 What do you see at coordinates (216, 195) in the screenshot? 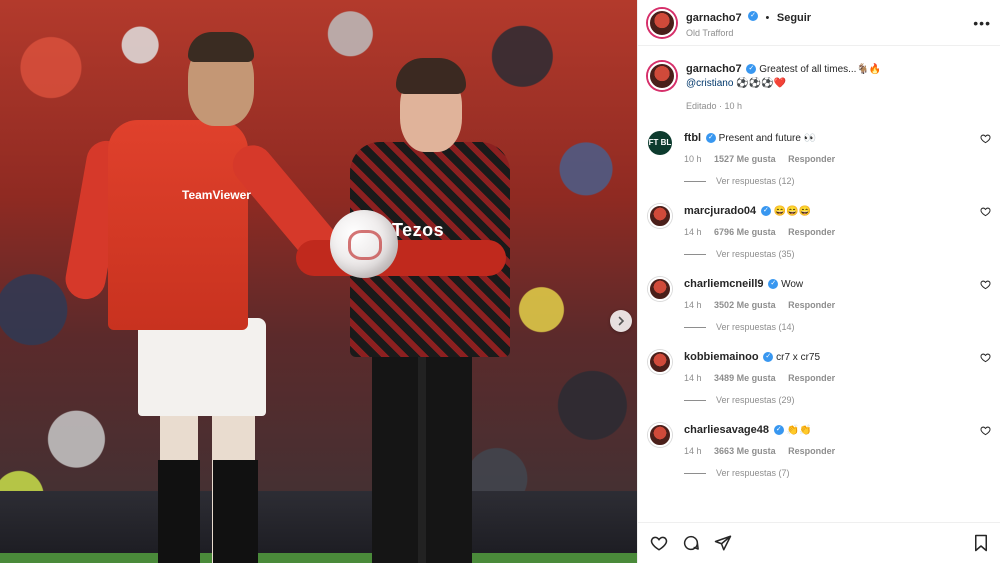
I see `shirt-sponsor-left: TeamViewer` at bounding box center [216, 195].